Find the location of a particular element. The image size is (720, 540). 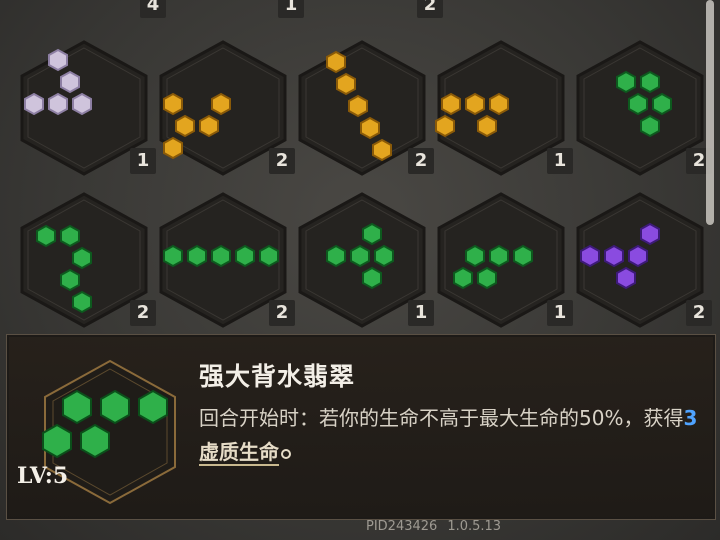

relic-slot-10: 2 is located at coordinates (642, 260).